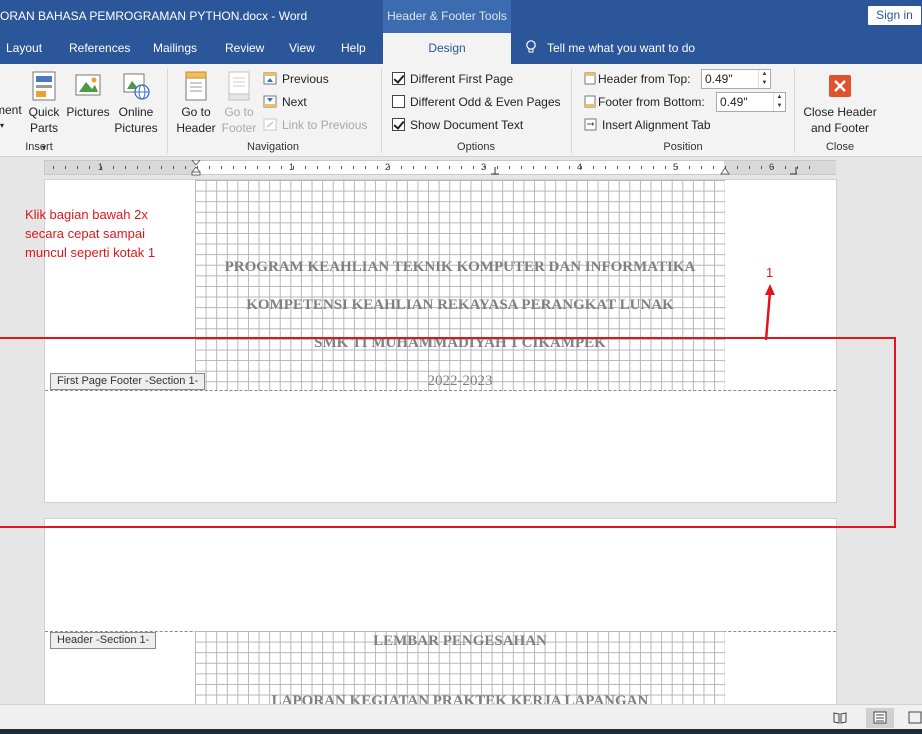 The width and height of the screenshot is (922, 734). I want to click on insert-alignment-tab-button: Insert Alignment Tab, so click(647, 125).